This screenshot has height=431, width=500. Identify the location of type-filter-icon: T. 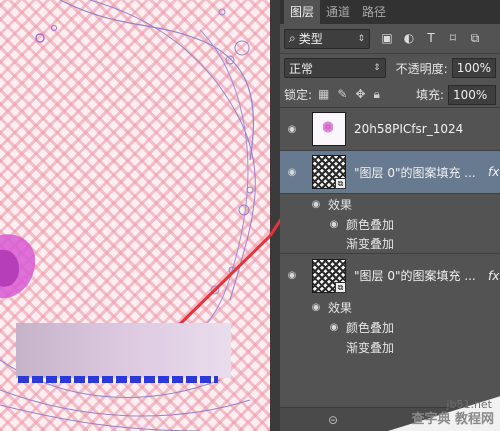
(431, 38).